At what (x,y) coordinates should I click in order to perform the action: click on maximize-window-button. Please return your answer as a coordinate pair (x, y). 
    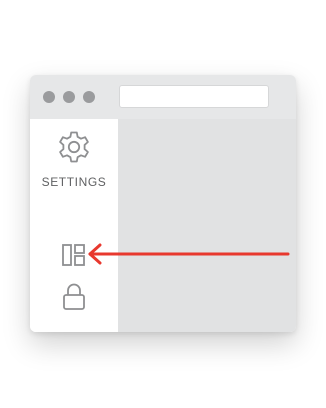
    Looking at the image, I should click on (89, 97).